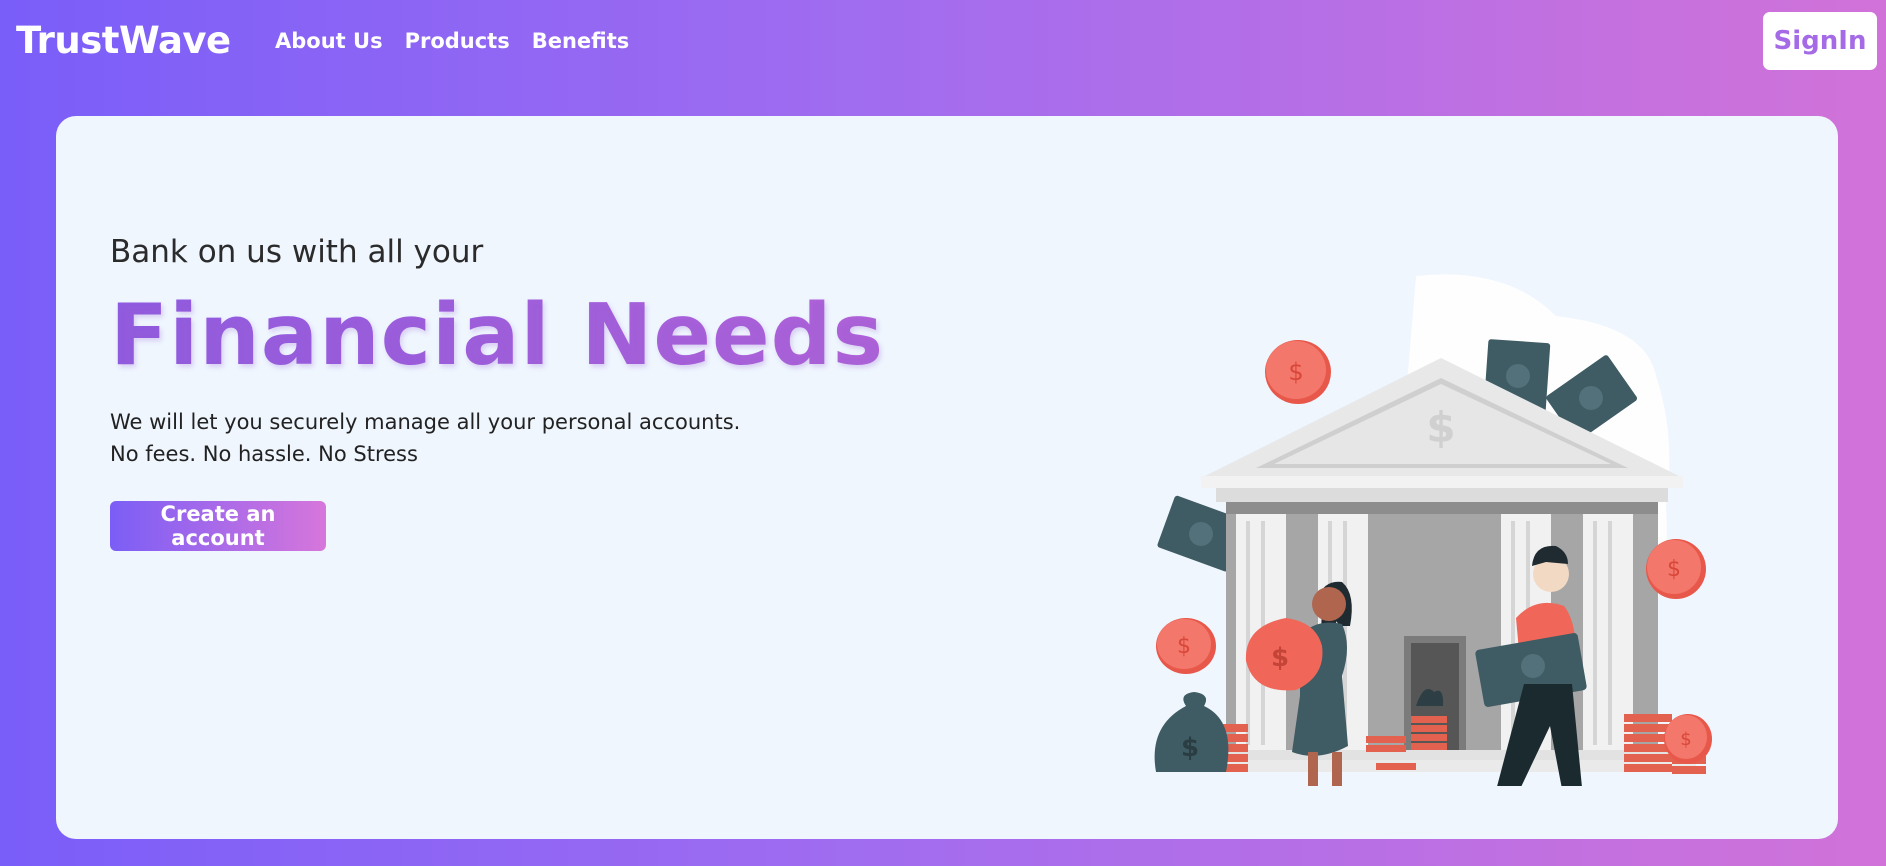 This screenshot has height=866, width=1886. What do you see at coordinates (264, 454) in the screenshot?
I see `hero-description-line-2: No fees. No hassle. No Stress` at bounding box center [264, 454].